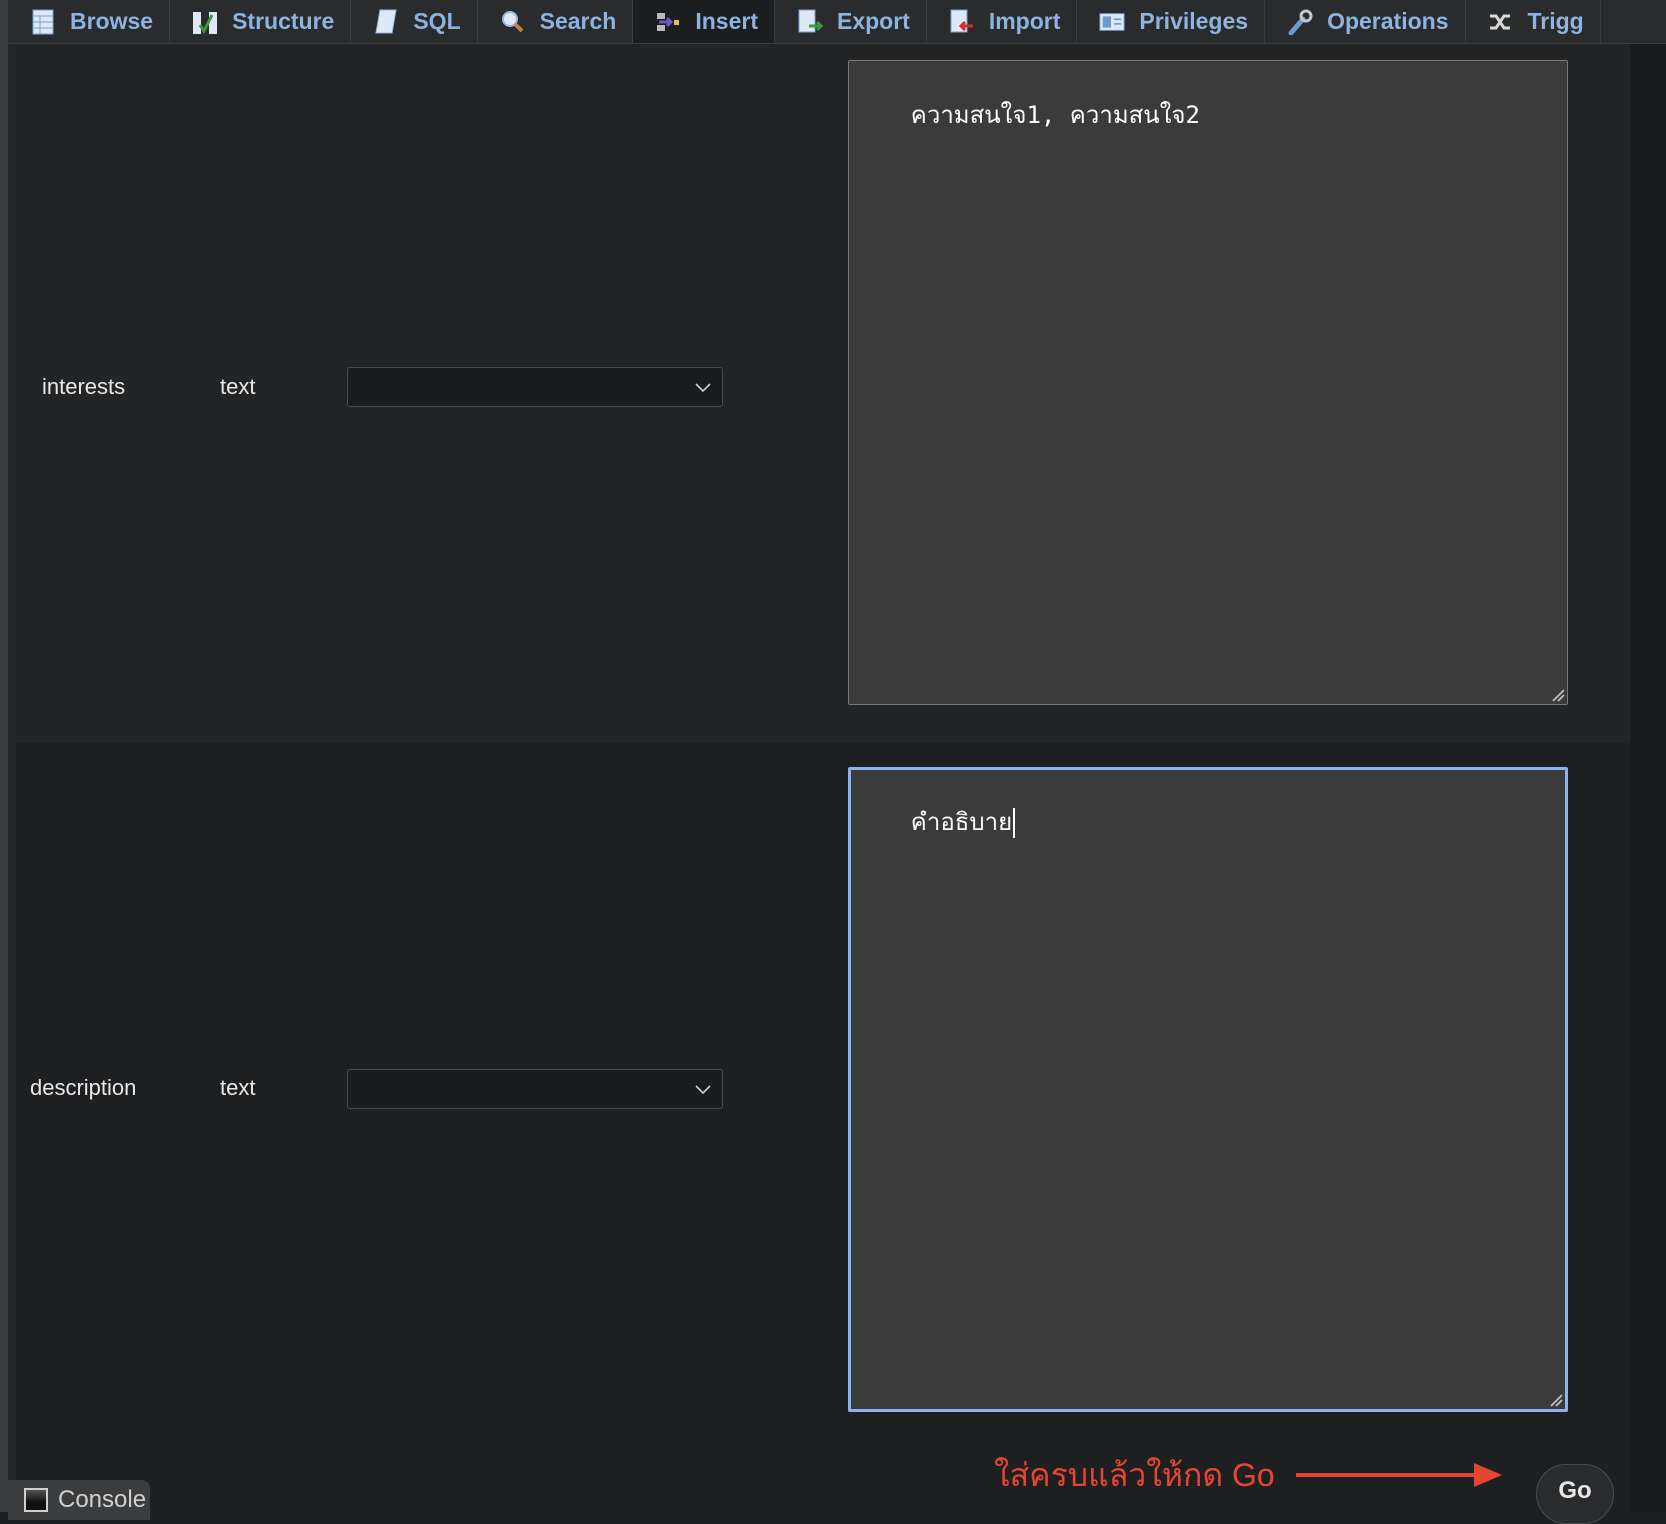  I want to click on tab-privileges: Privileges, so click(1171, 21).